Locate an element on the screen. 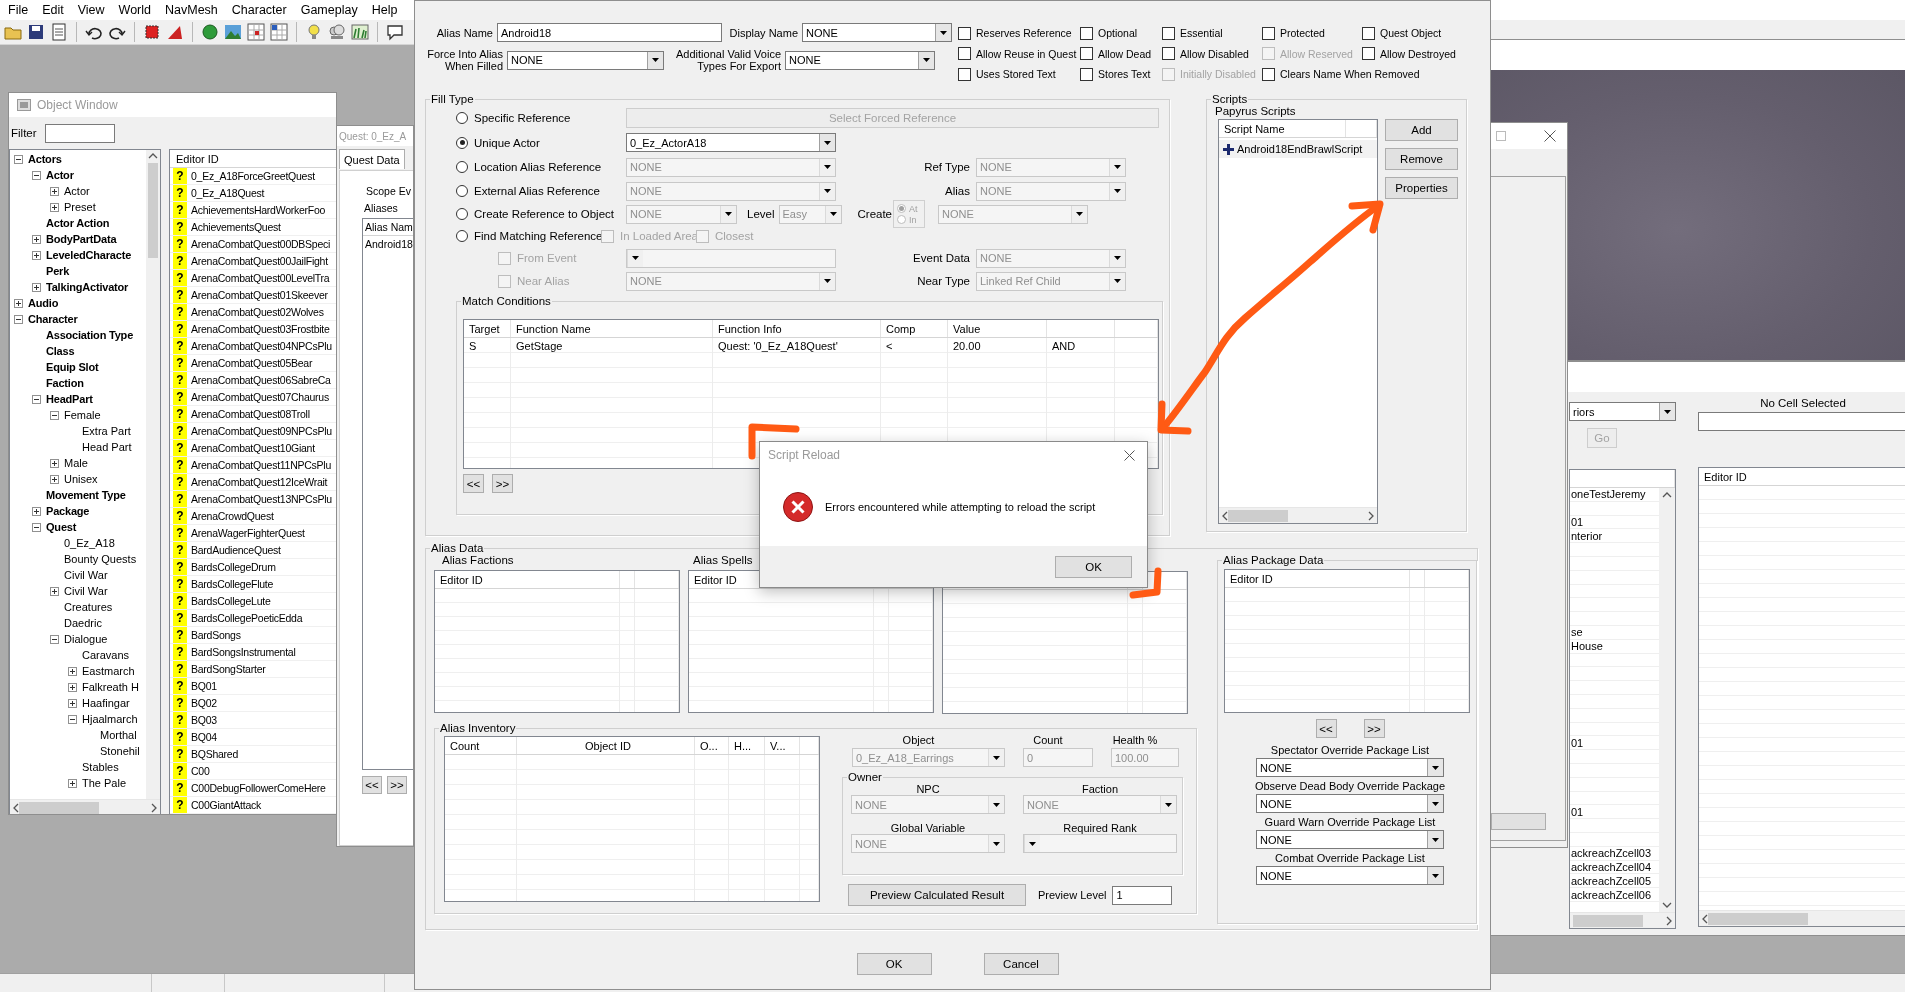 This screenshot has height=992, width=1905. input-field: Android18 is located at coordinates (609, 32).